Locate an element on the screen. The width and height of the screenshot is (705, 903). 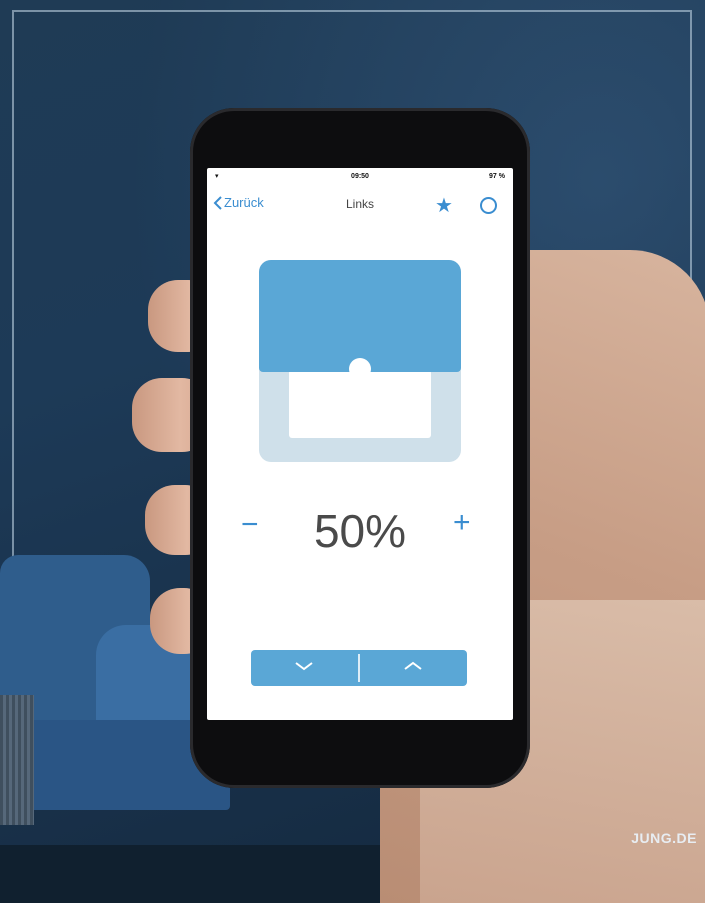
navigation-bar: Zurück Links ★ is located at coordinates (360, 204).